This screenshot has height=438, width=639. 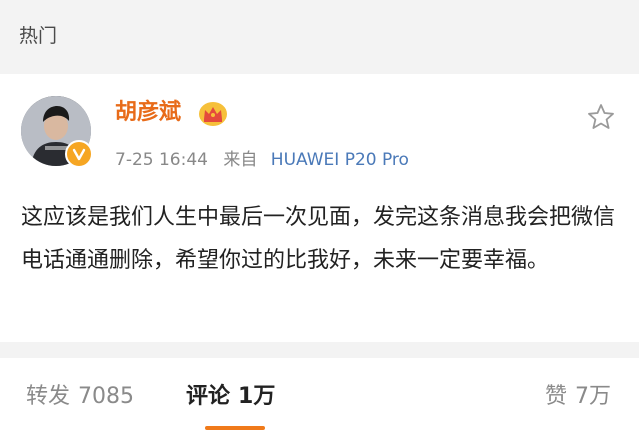 I want to click on star-icon, so click(x=601, y=117).